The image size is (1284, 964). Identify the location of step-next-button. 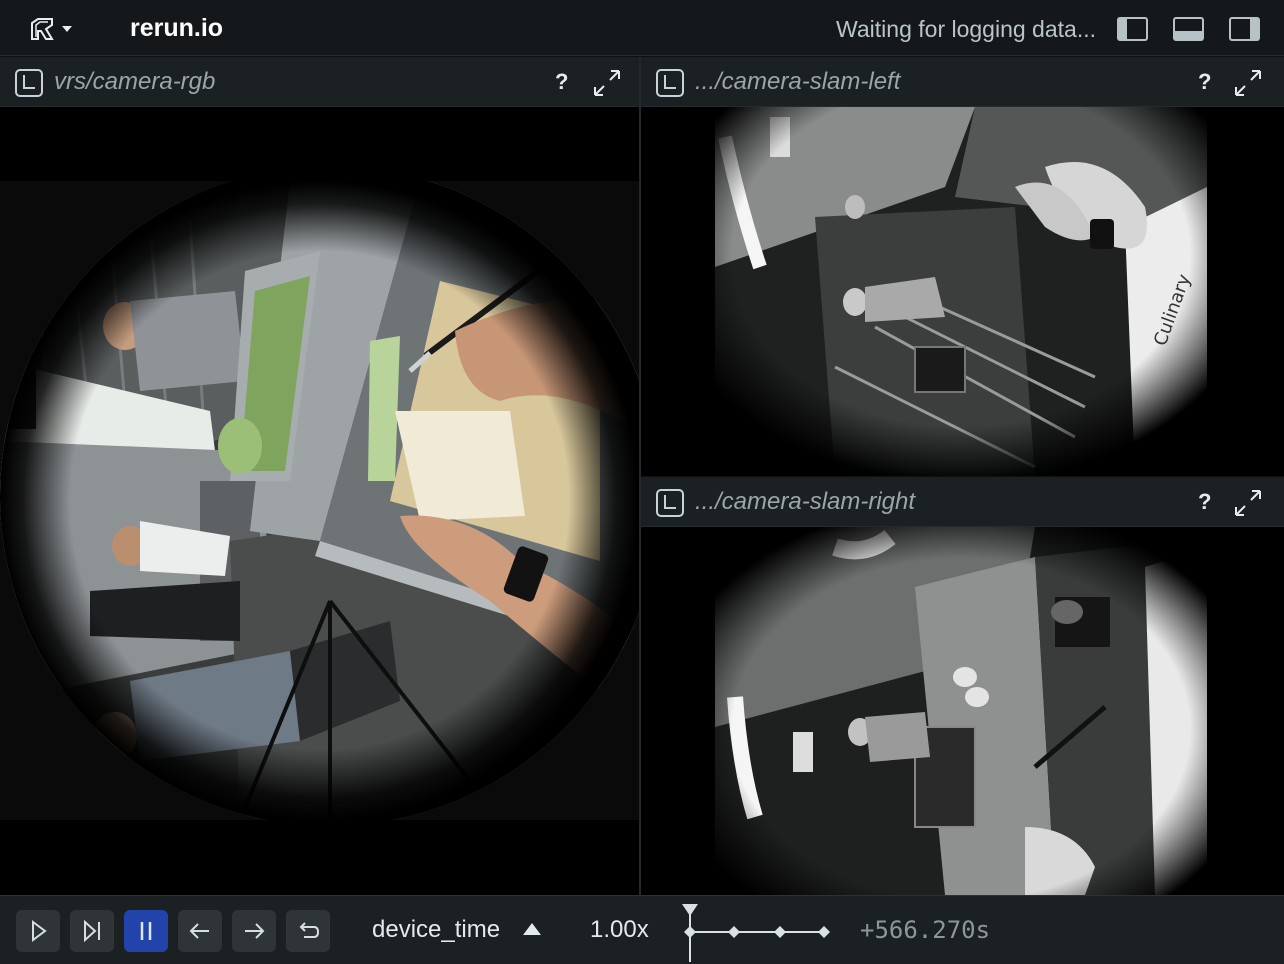
(254, 931).